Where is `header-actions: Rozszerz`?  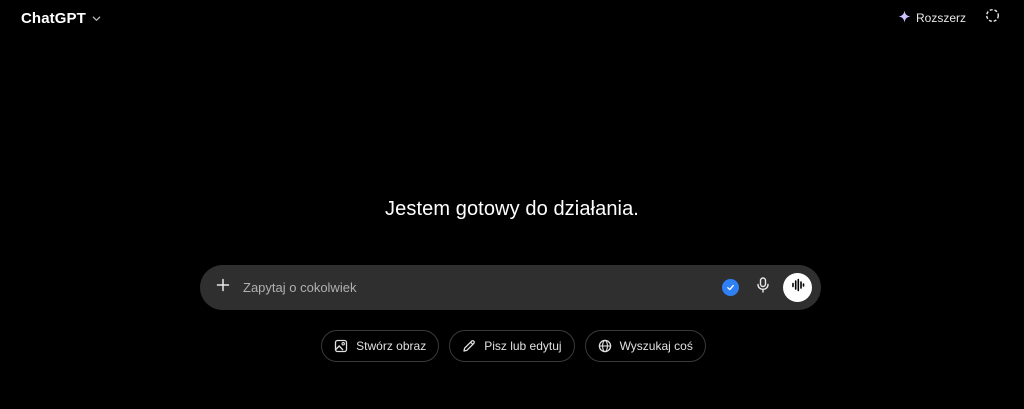
header-actions: Rozszerz is located at coordinates (950, 18).